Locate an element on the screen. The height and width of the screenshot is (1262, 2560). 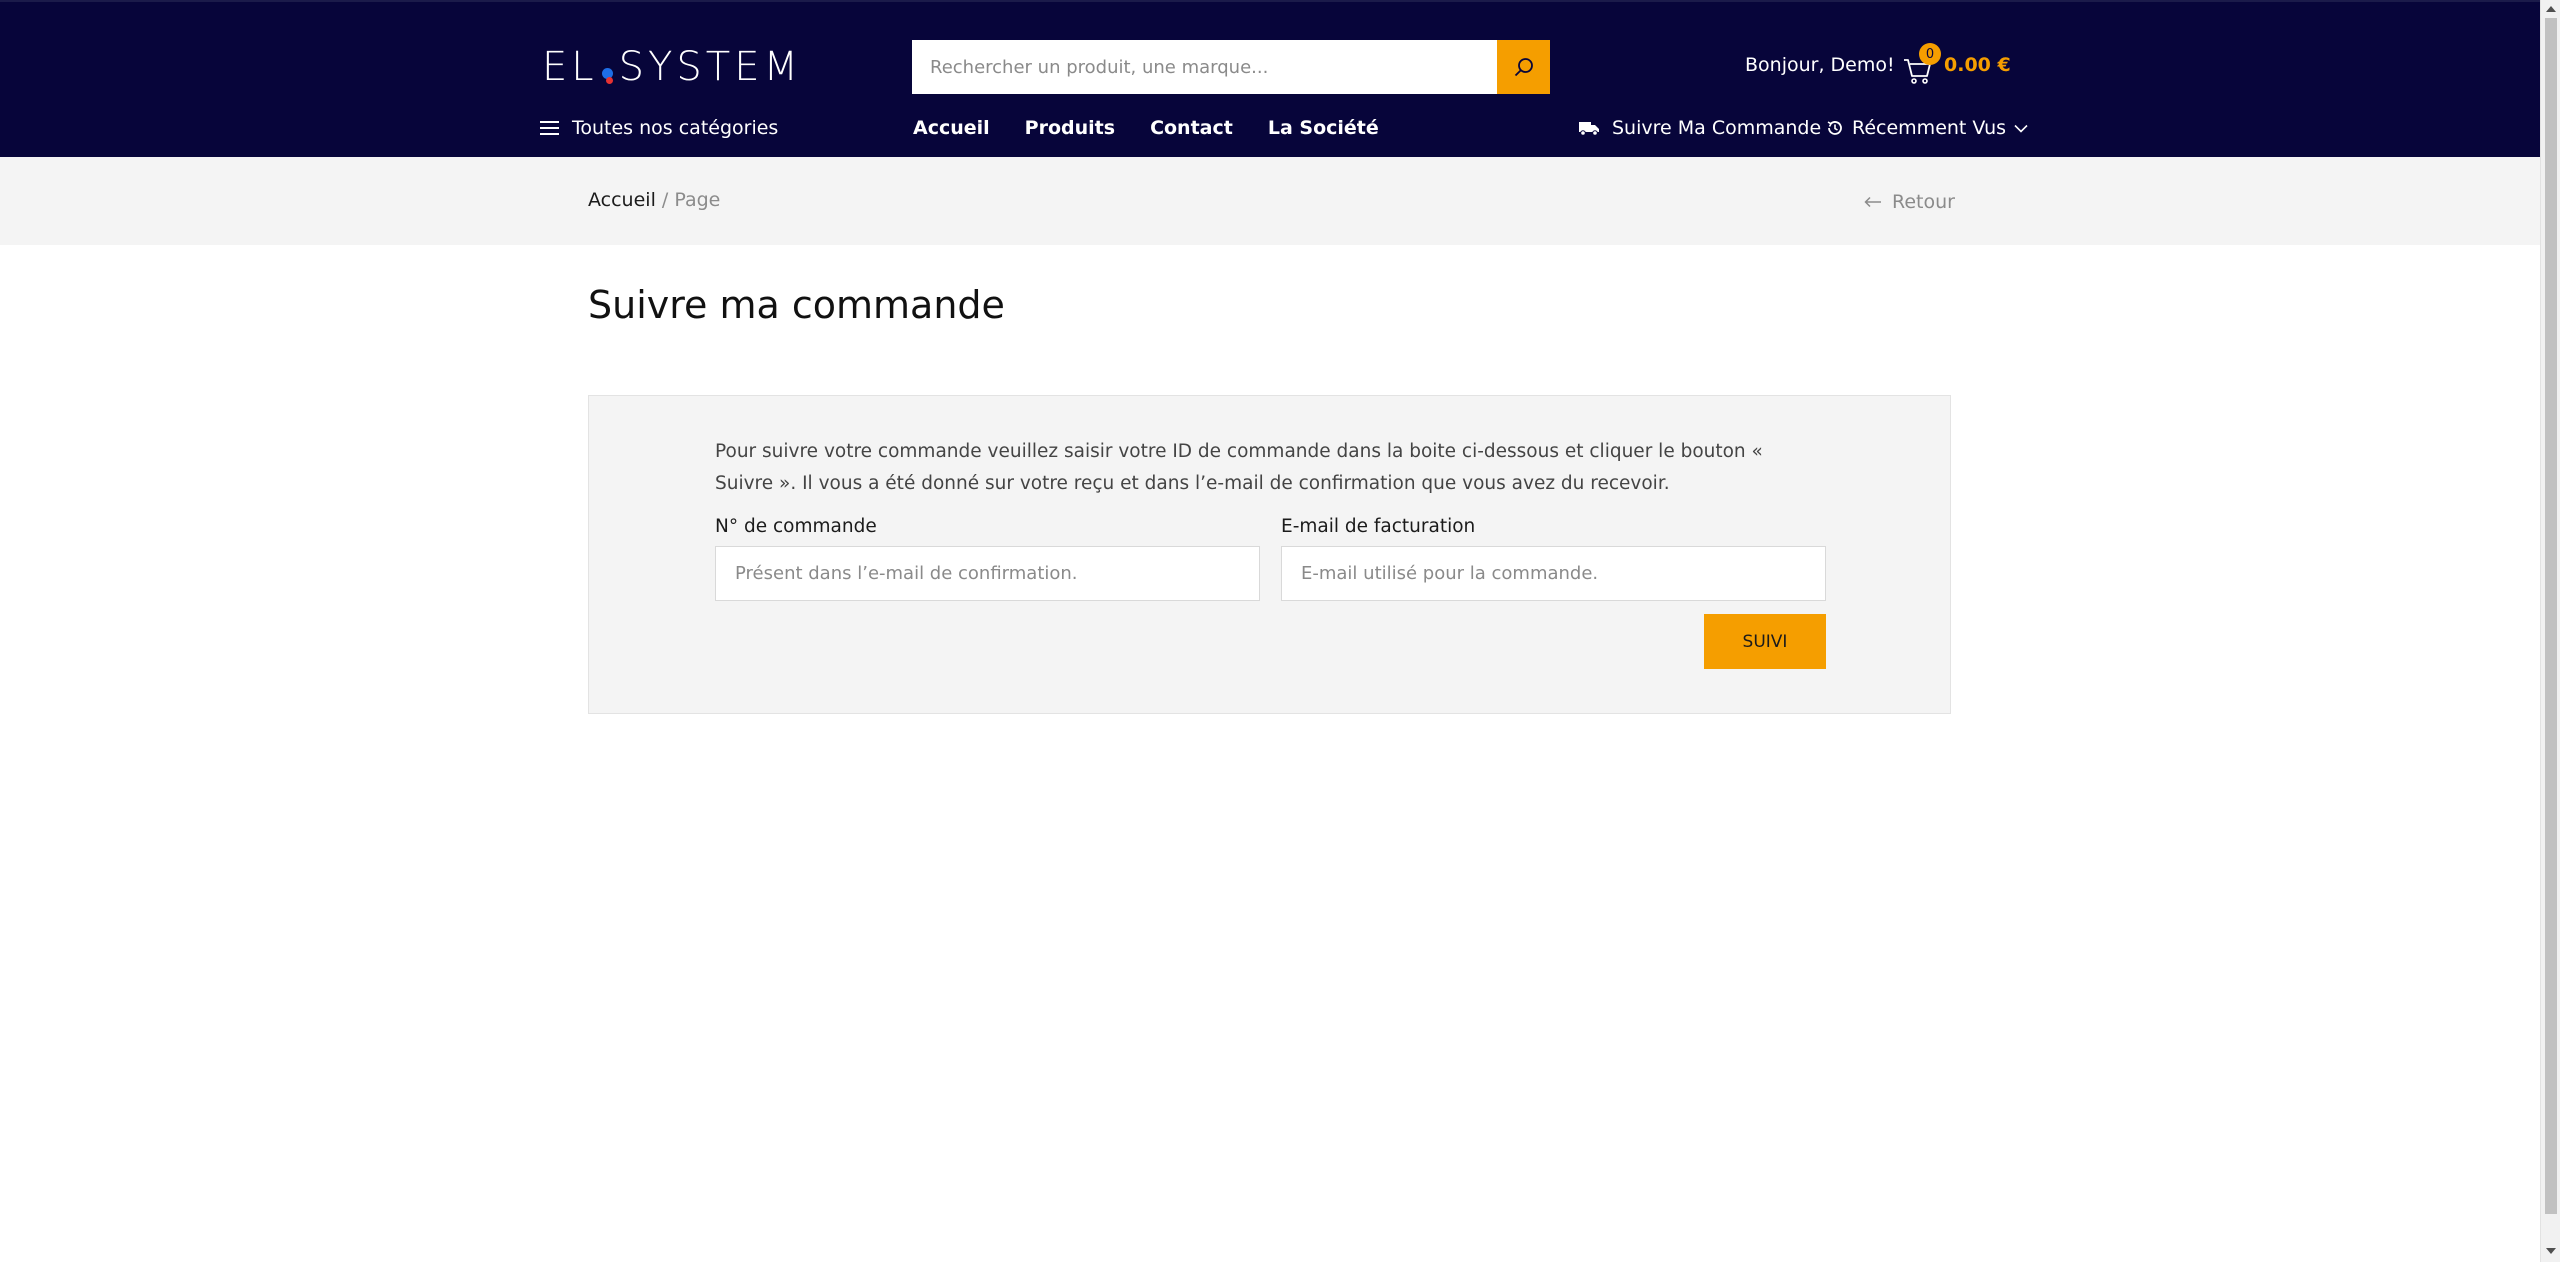
billing-email-label: E-mail de facturation is located at coordinates (1378, 526).